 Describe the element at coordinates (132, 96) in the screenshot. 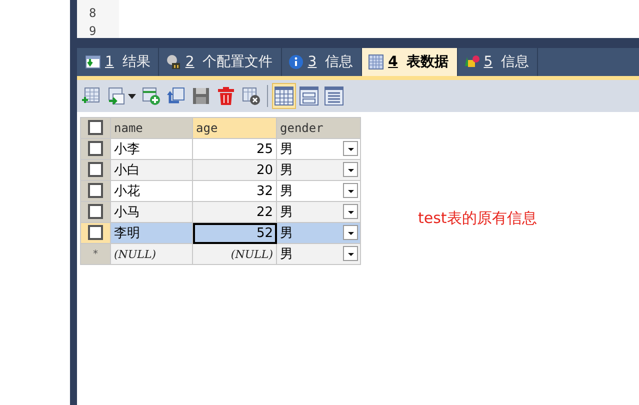

I see `caret-icon` at that location.